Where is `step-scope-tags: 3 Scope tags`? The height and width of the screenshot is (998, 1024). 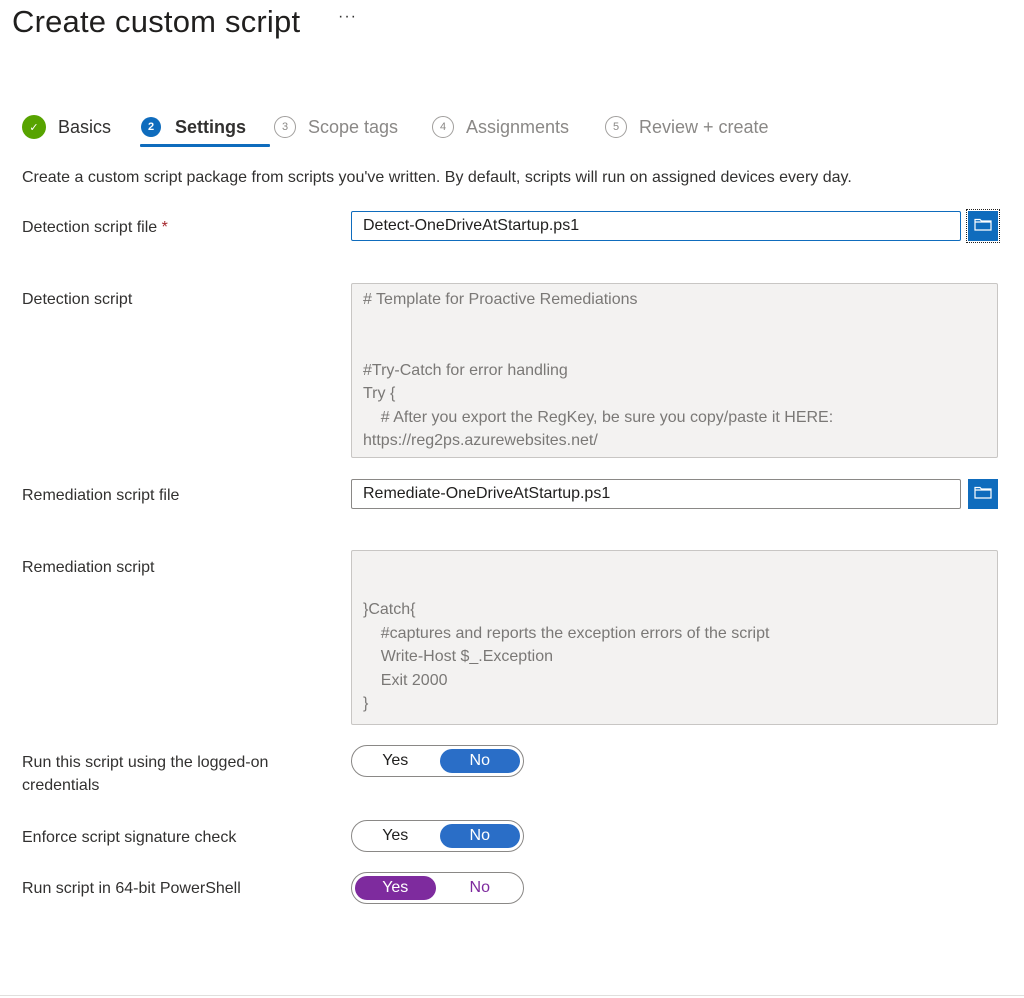
step-scope-tags: 3 Scope tags is located at coordinates (336, 127).